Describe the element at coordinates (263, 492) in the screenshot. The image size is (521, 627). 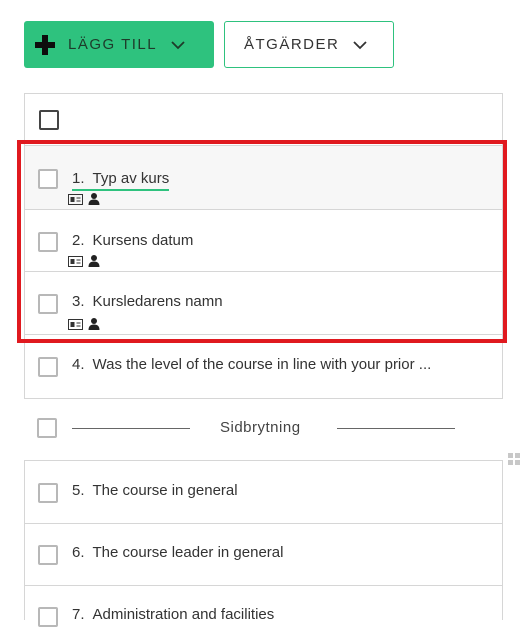
I see `question-row: 5. The course in general` at that location.